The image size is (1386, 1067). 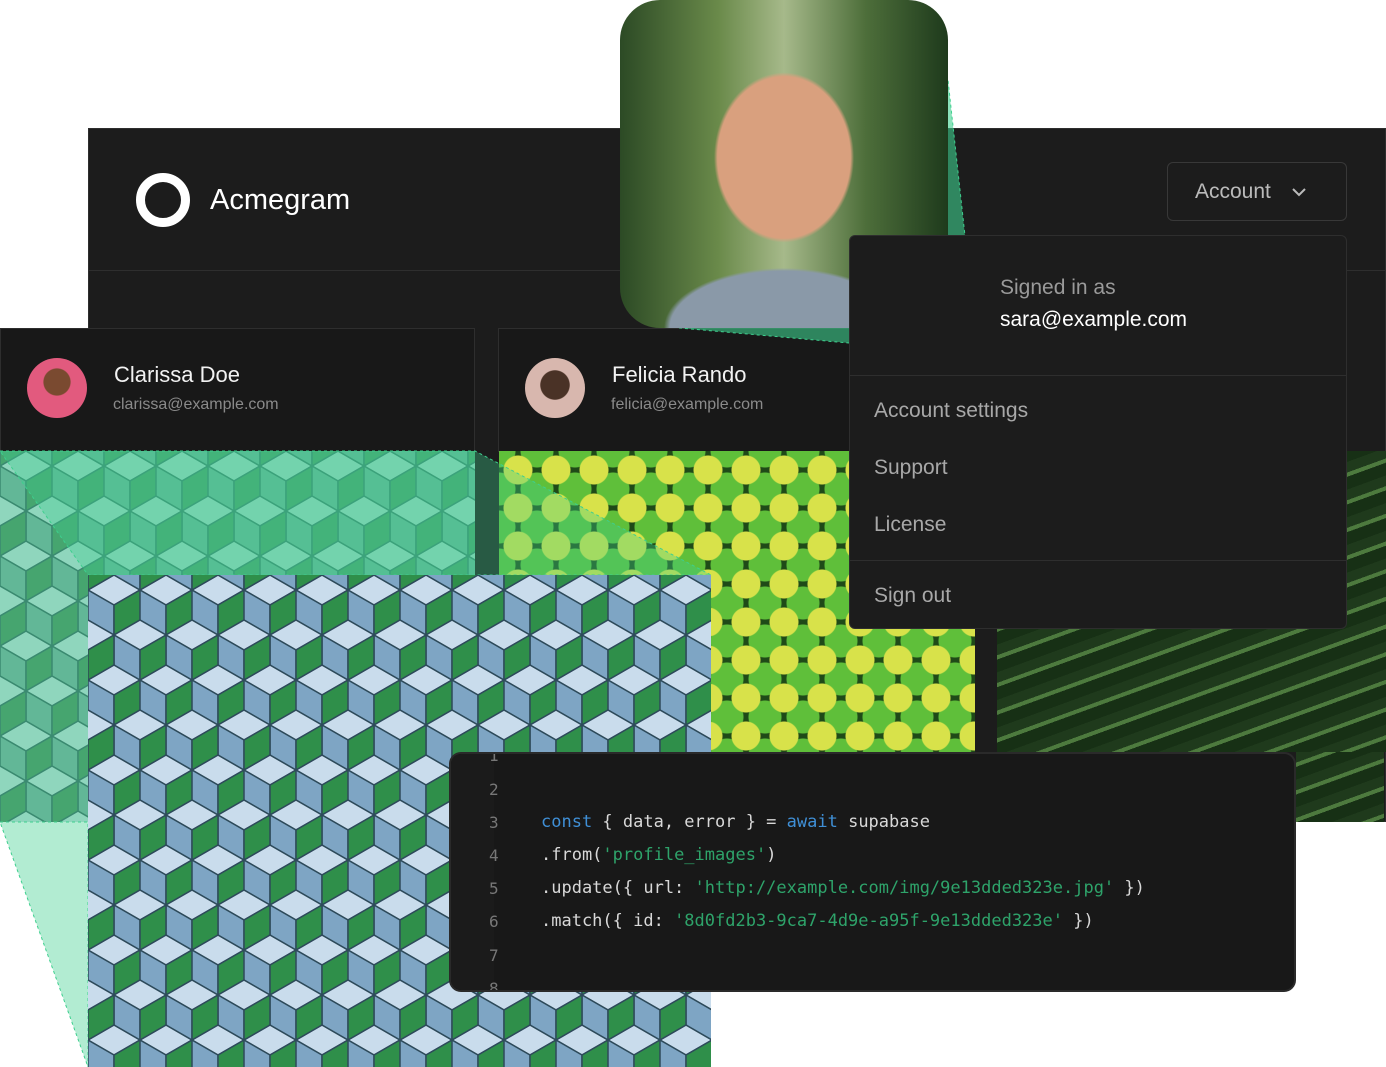 I want to click on string: '8d0fd2b3-9ca7-4d9e-a95f-9e13dded323e', so click(x=868, y=921).